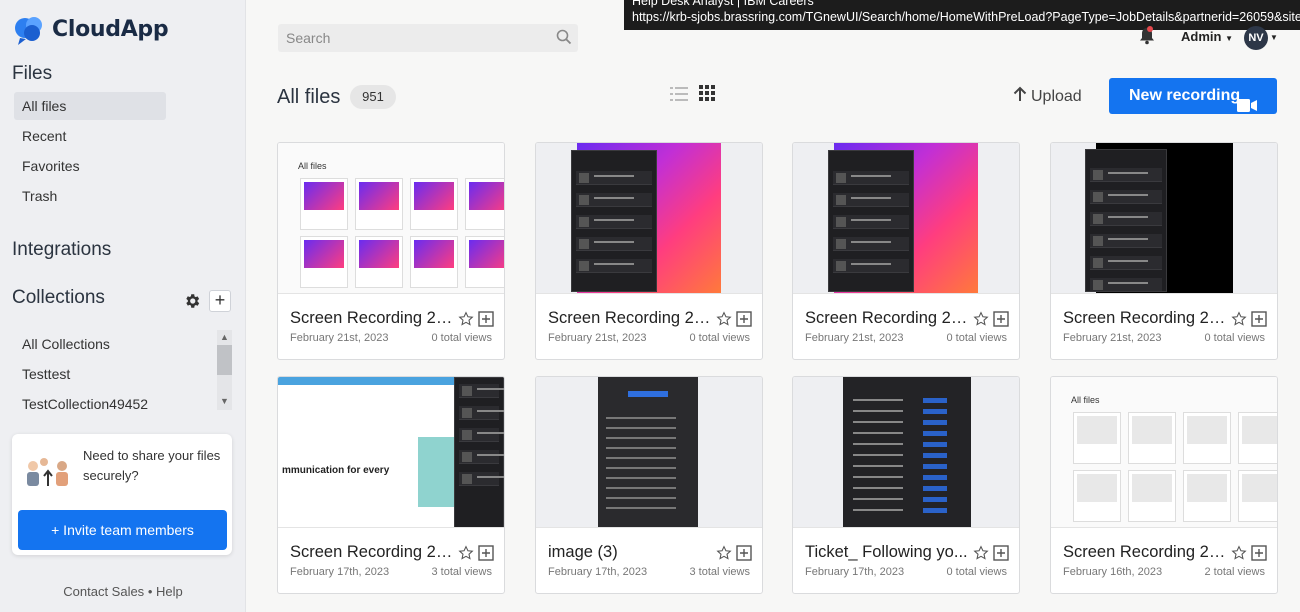  I want to click on add-collection-button: +, so click(220, 301).